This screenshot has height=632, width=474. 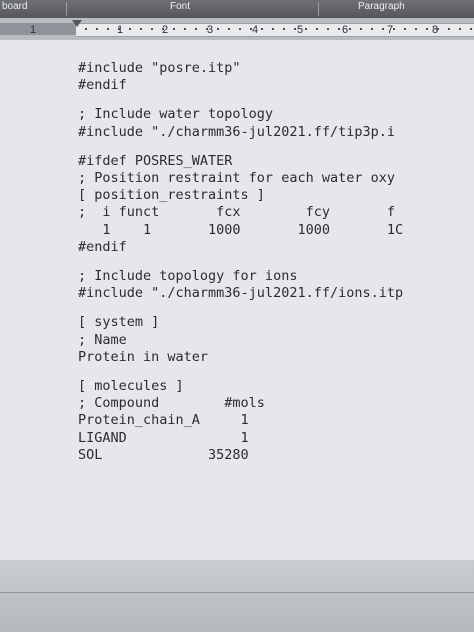 What do you see at coordinates (276, 340) in the screenshot?
I see `code-line: ; Name` at bounding box center [276, 340].